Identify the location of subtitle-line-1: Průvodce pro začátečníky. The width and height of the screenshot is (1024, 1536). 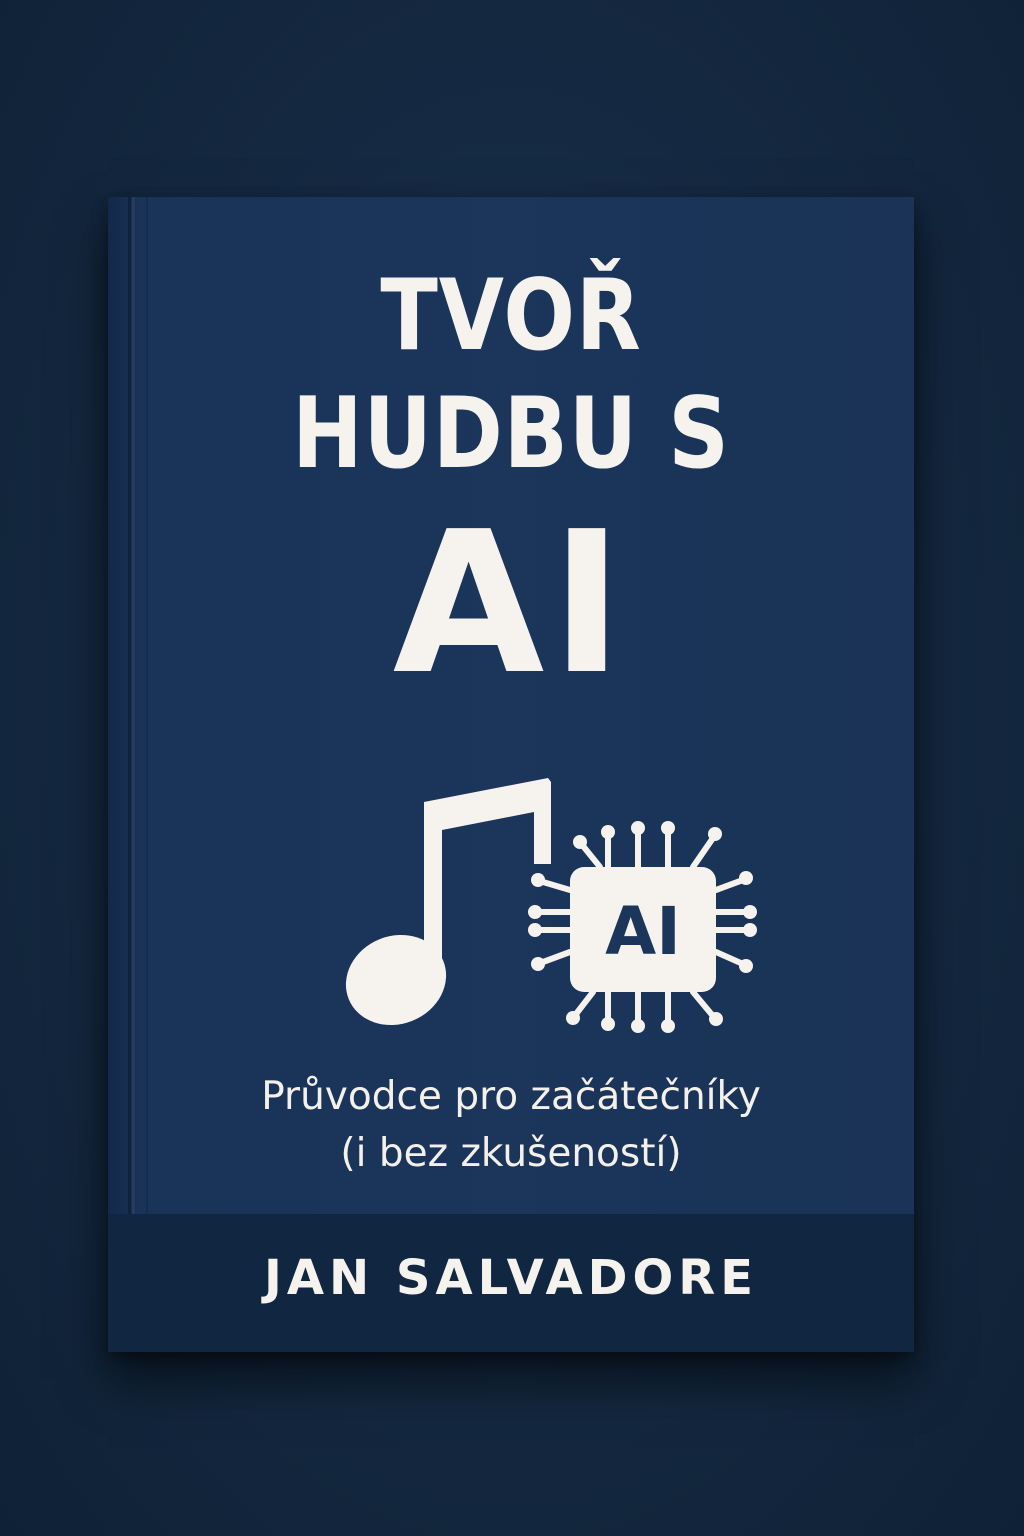
(511, 1096).